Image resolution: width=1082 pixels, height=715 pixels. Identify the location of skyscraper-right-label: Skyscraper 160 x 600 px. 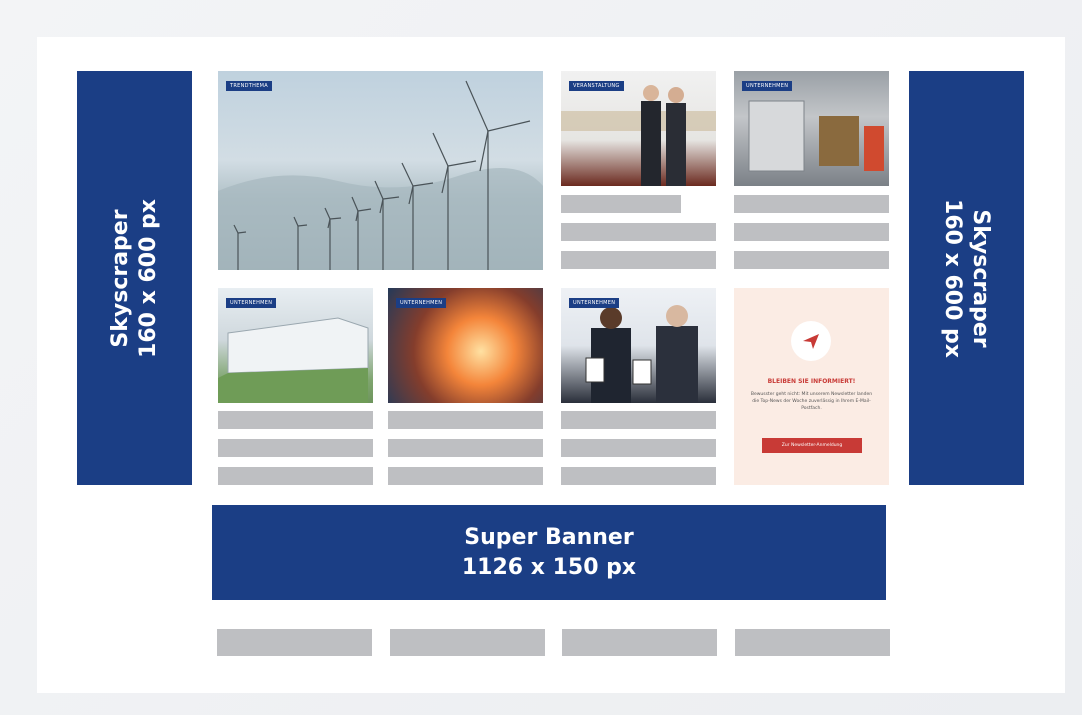
(967, 278).